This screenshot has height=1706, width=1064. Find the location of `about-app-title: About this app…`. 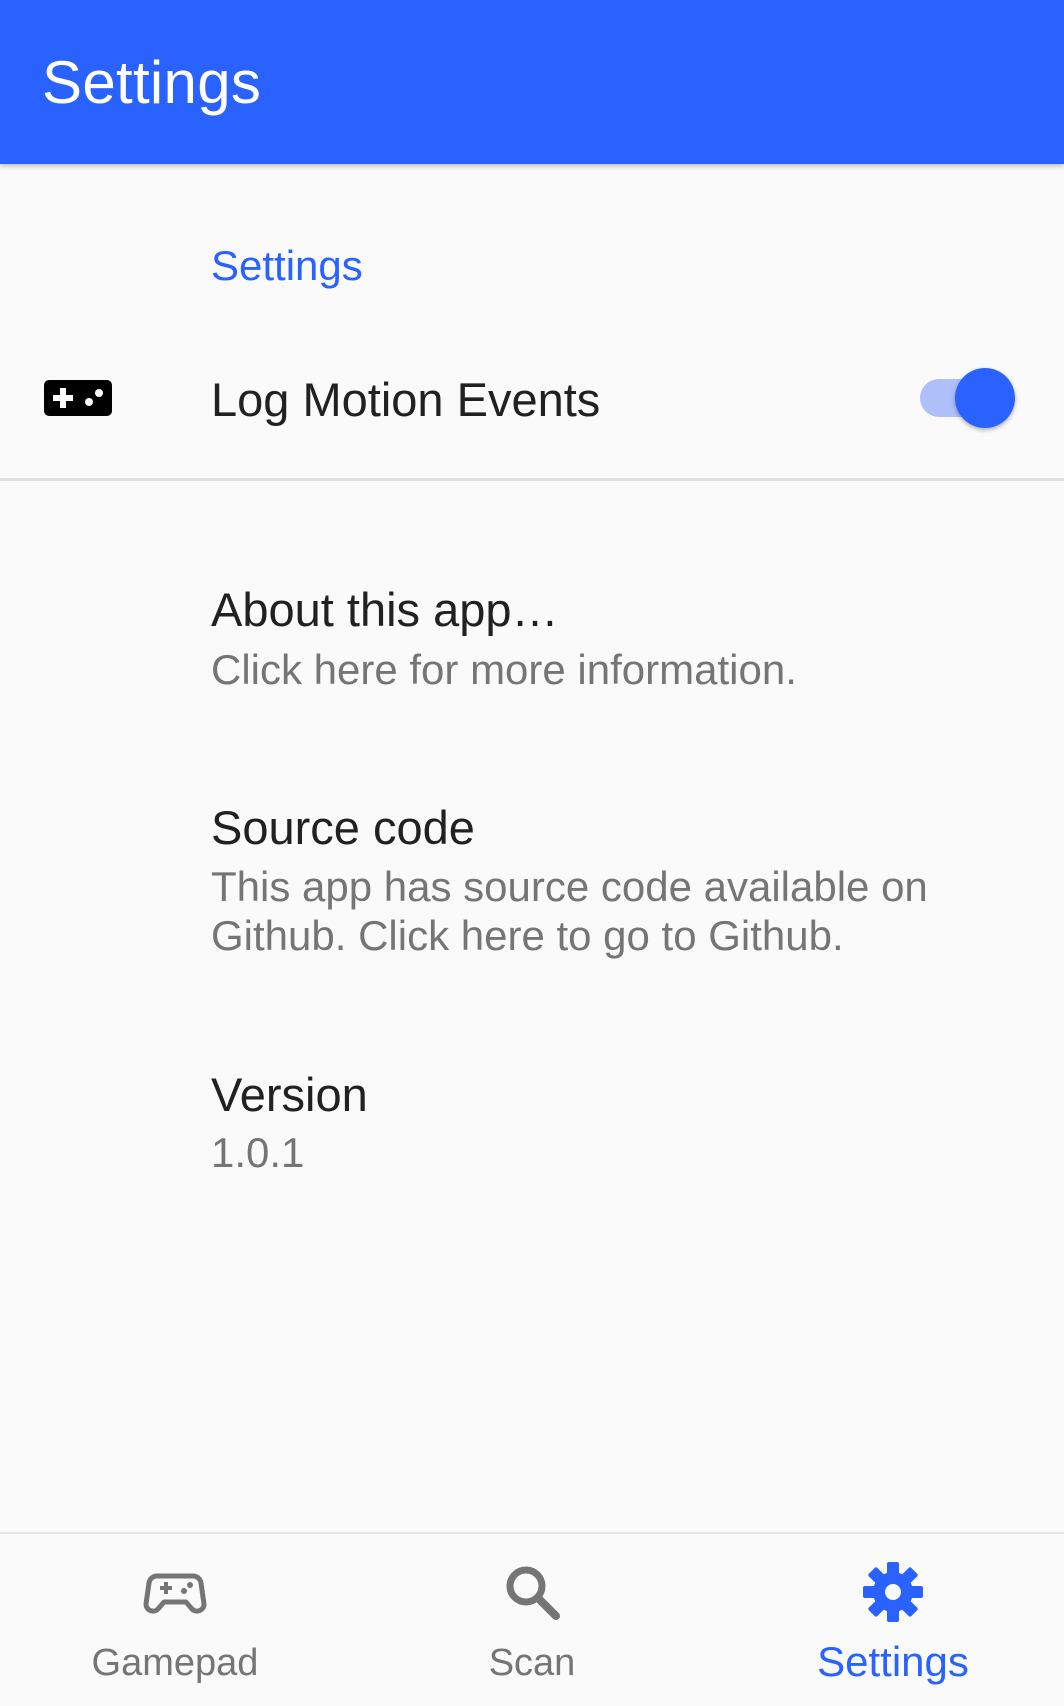

about-app-title: About this app… is located at coordinates (385, 609).